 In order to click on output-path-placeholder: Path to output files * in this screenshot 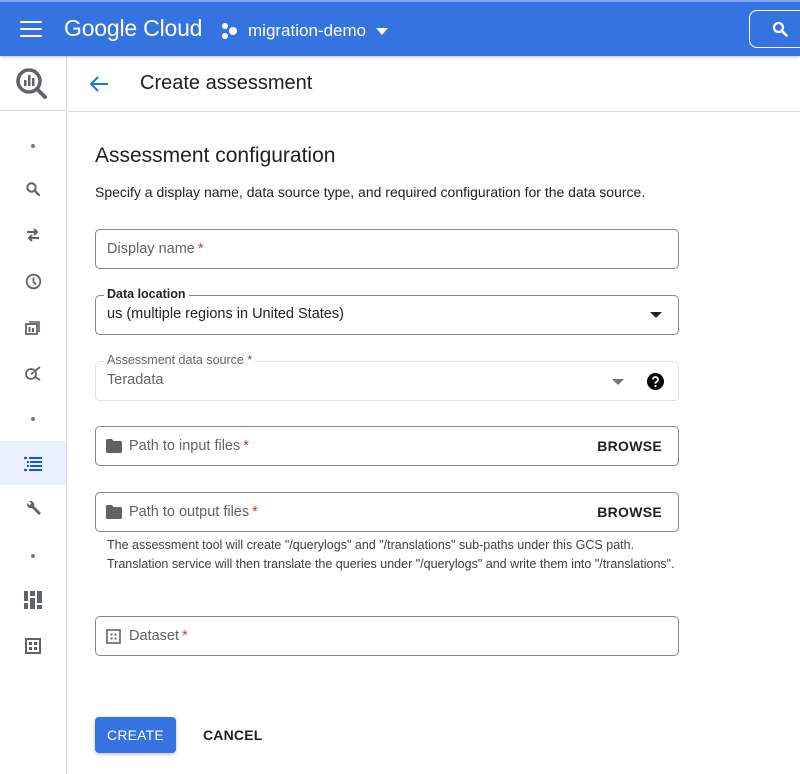, I will do `click(193, 512)`.